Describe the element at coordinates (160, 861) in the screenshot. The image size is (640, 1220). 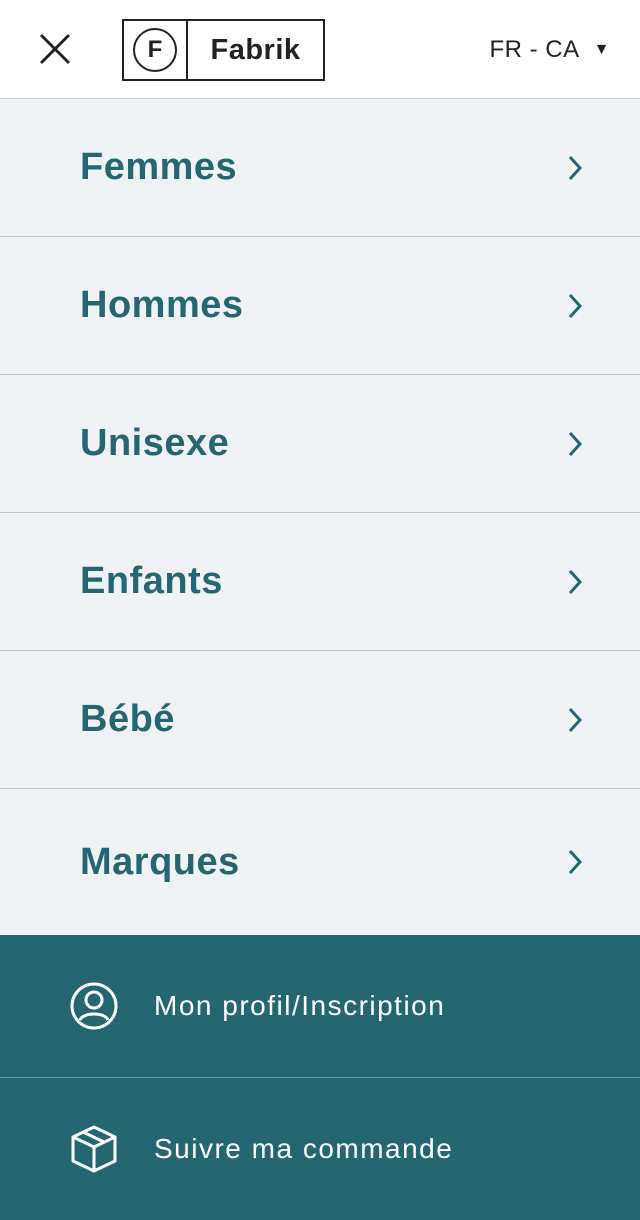
I see `menu-item-label: Marques` at that location.